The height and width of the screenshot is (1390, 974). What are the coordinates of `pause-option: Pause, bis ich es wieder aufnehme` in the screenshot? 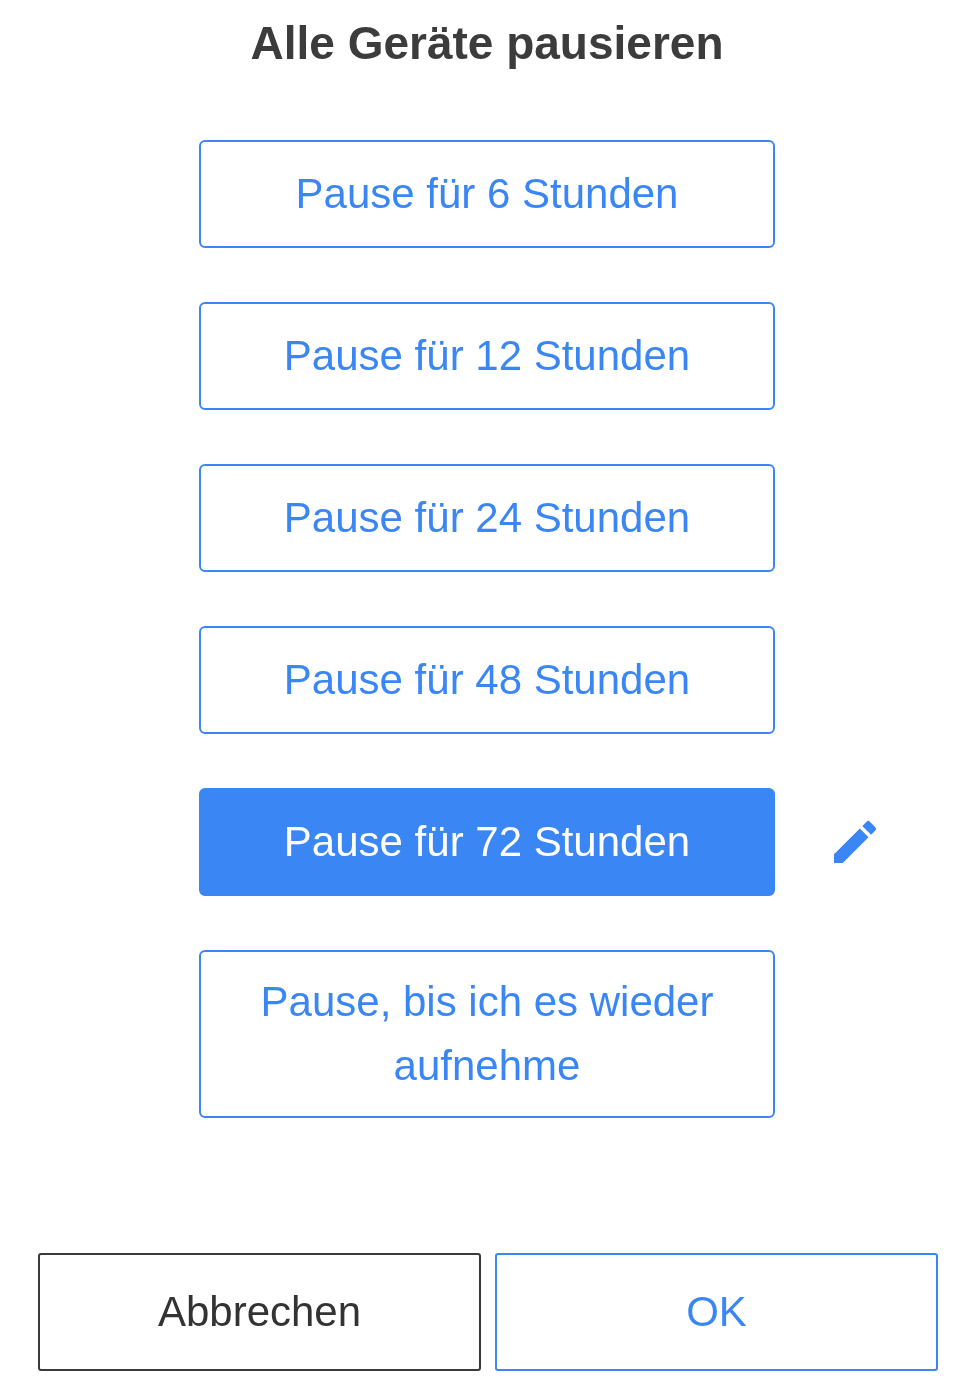 It's located at (487, 1034).